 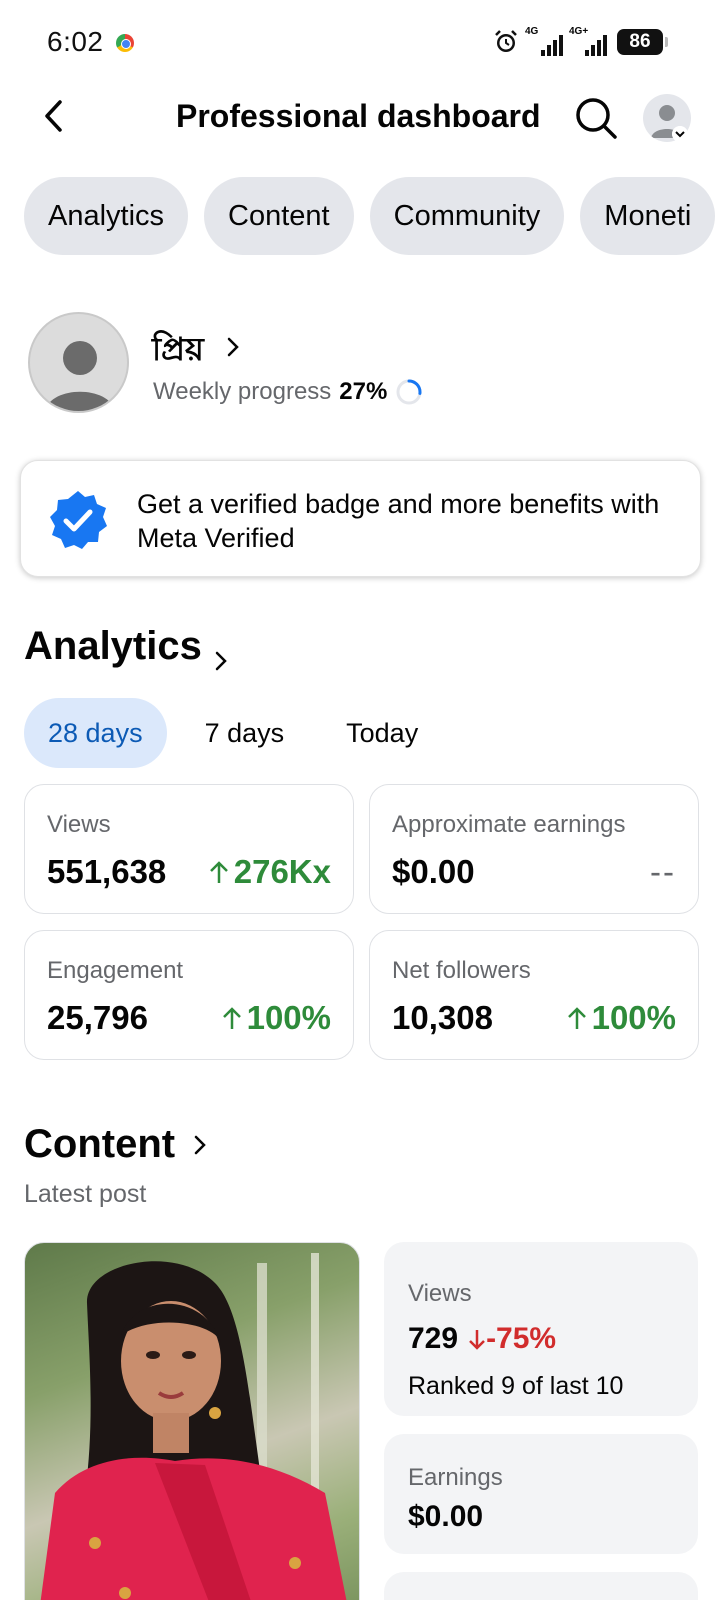 I want to click on latest-post-views-card: Views 729 -75% Ranked 9 of last 10, so click(x=541, y=1329).